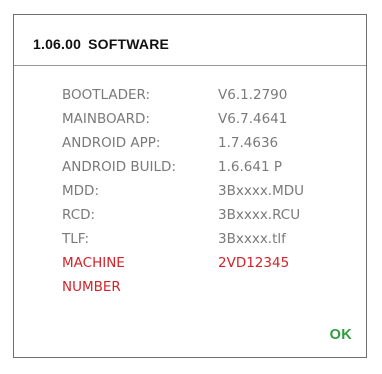 This screenshot has width=382, height=374. What do you see at coordinates (111, 143) in the screenshot?
I see `info-label: ANDROID APP:` at bounding box center [111, 143].